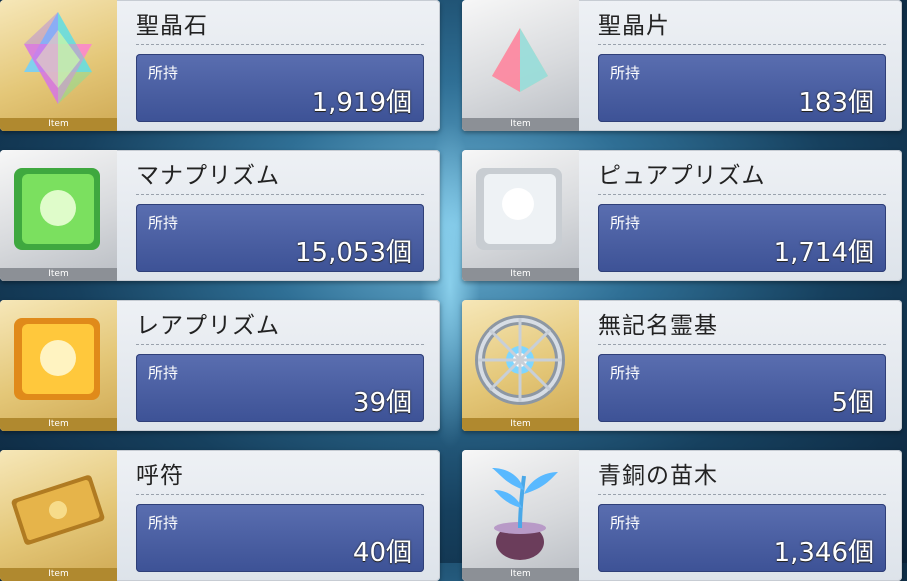  I want to click on owned-panel: 所持 39個, so click(280, 388).